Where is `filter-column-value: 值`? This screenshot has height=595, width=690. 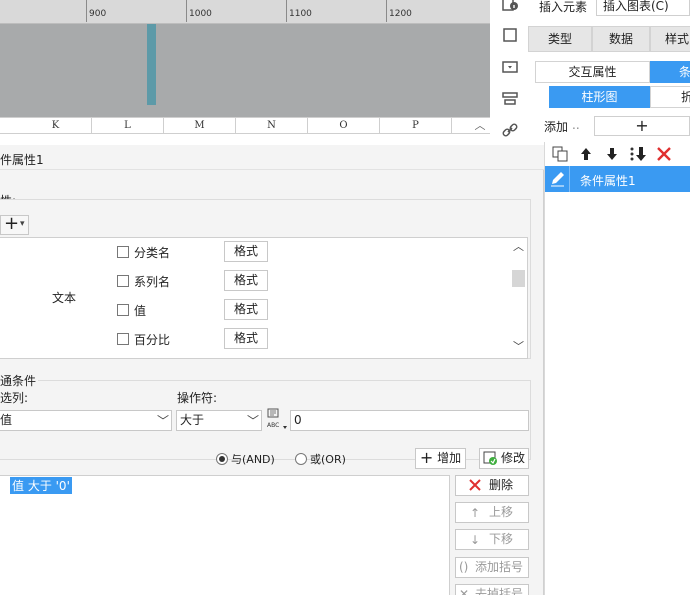
filter-column-value: 值 is located at coordinates (6, 420).